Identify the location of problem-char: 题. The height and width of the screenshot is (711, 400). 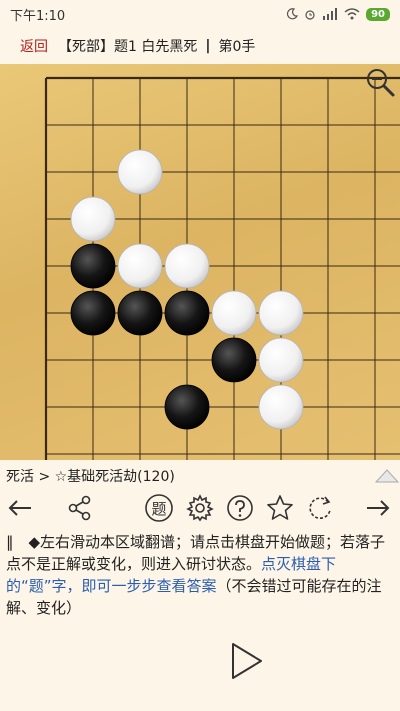
(158, 509).